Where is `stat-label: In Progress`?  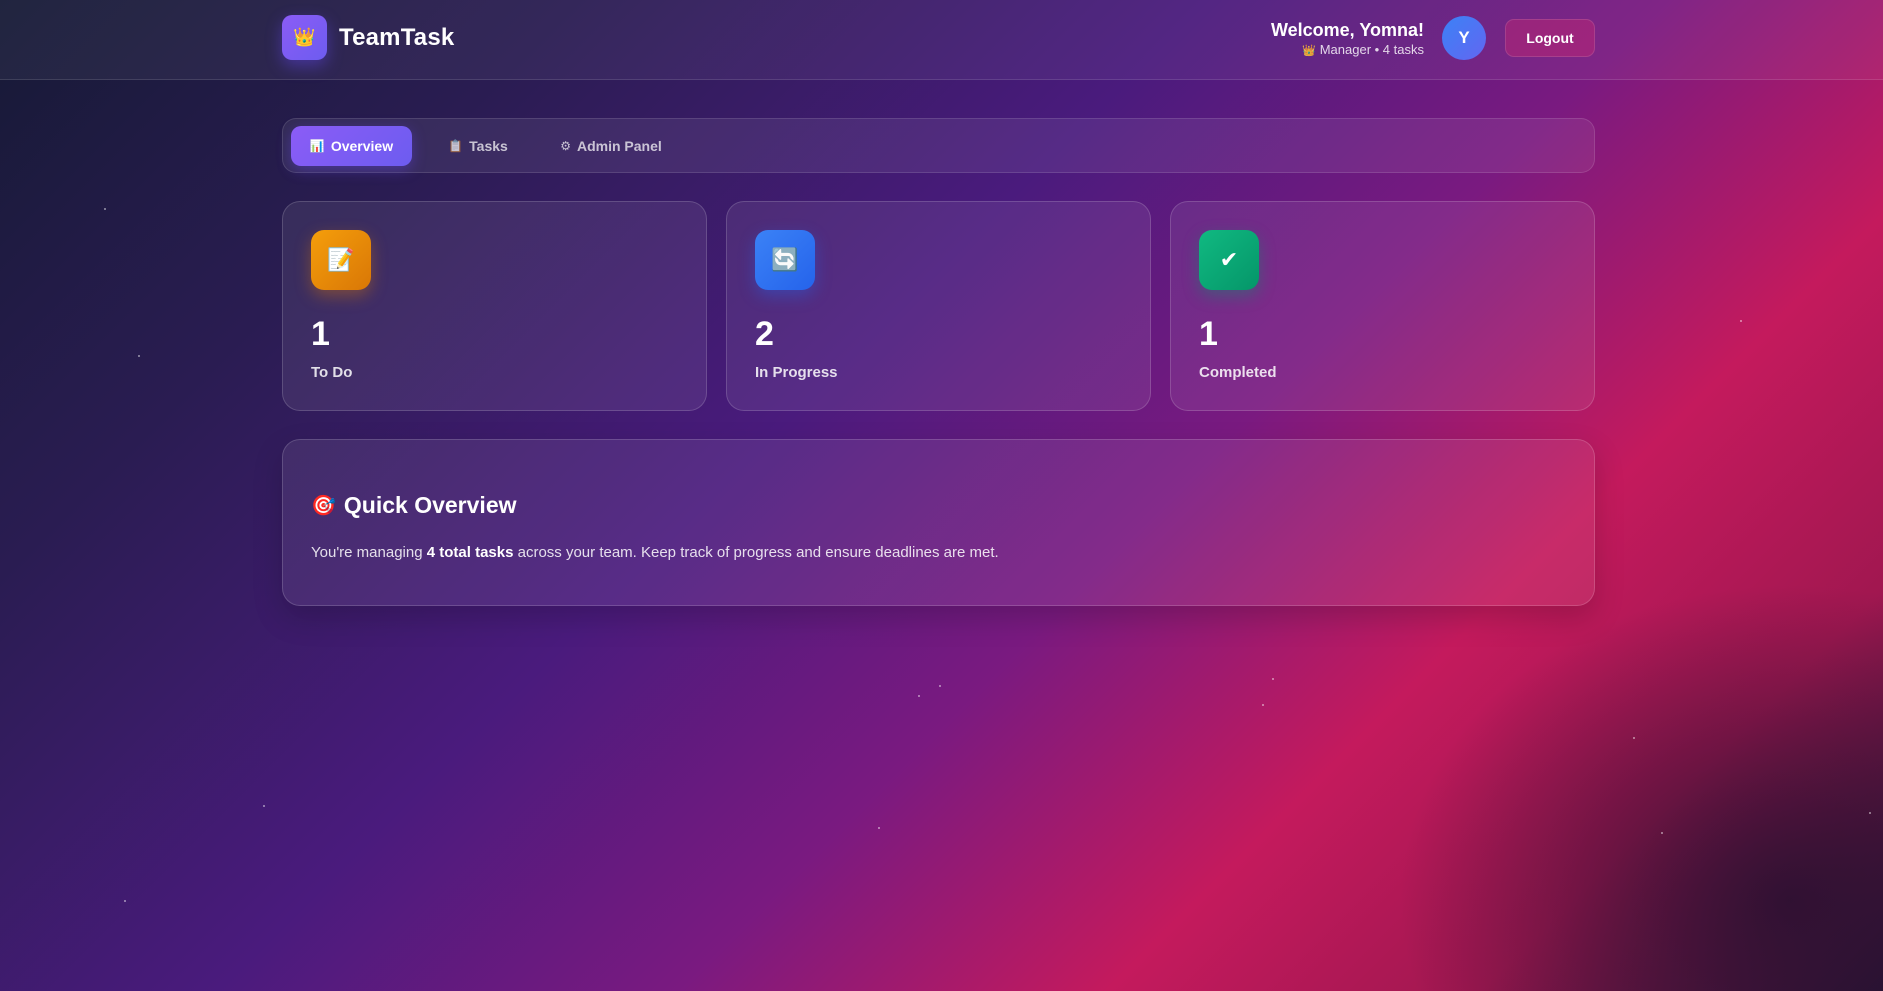 stat-label: In Progress is located at coordinates (796, 372).